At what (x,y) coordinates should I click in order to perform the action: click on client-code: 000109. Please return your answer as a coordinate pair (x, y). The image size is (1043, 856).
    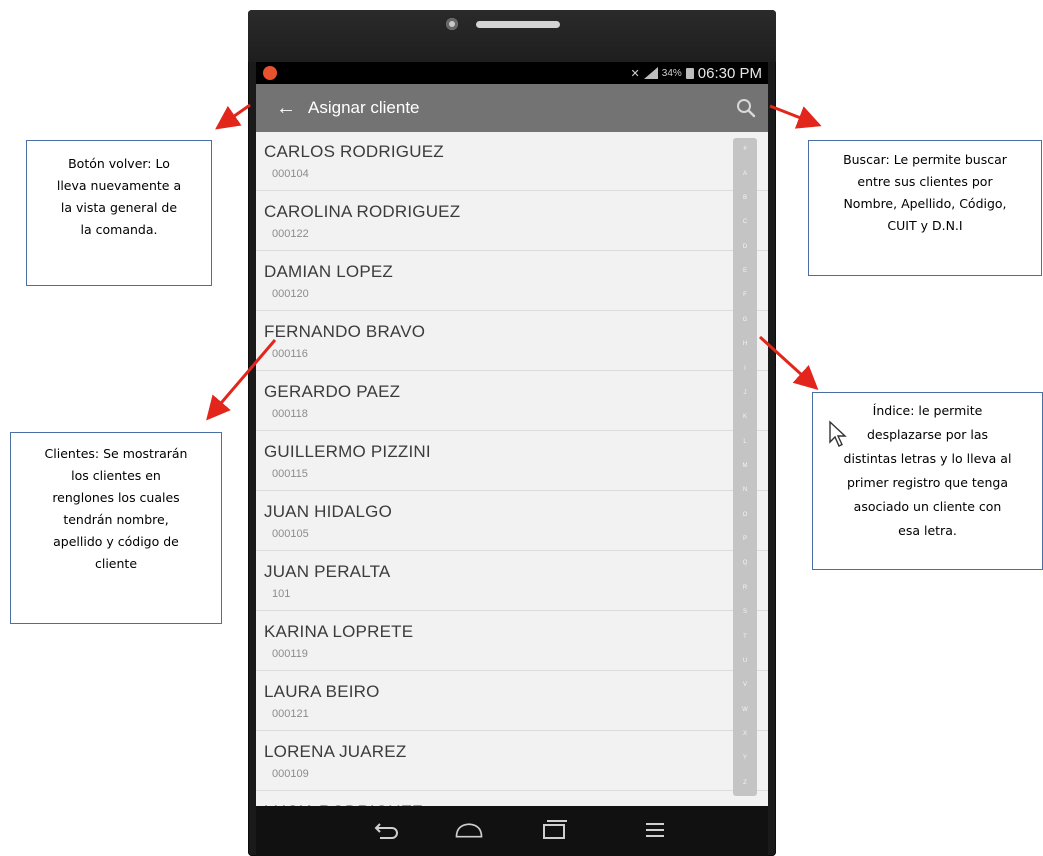
    Looking at the image, I should click on (290, 774).